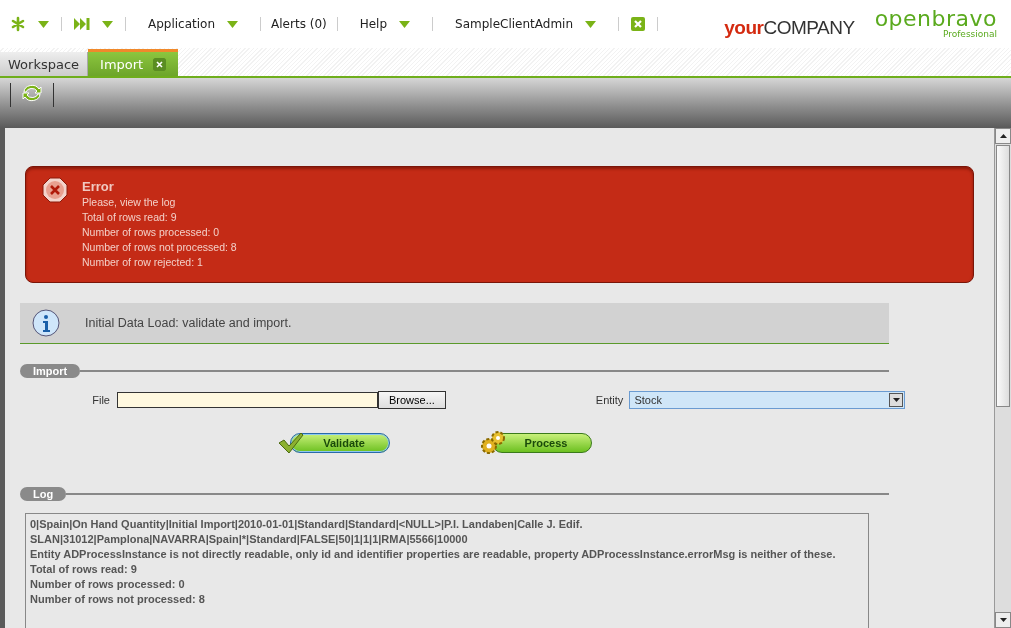  I want to click on scroll-down-button, so click(1003, 620).